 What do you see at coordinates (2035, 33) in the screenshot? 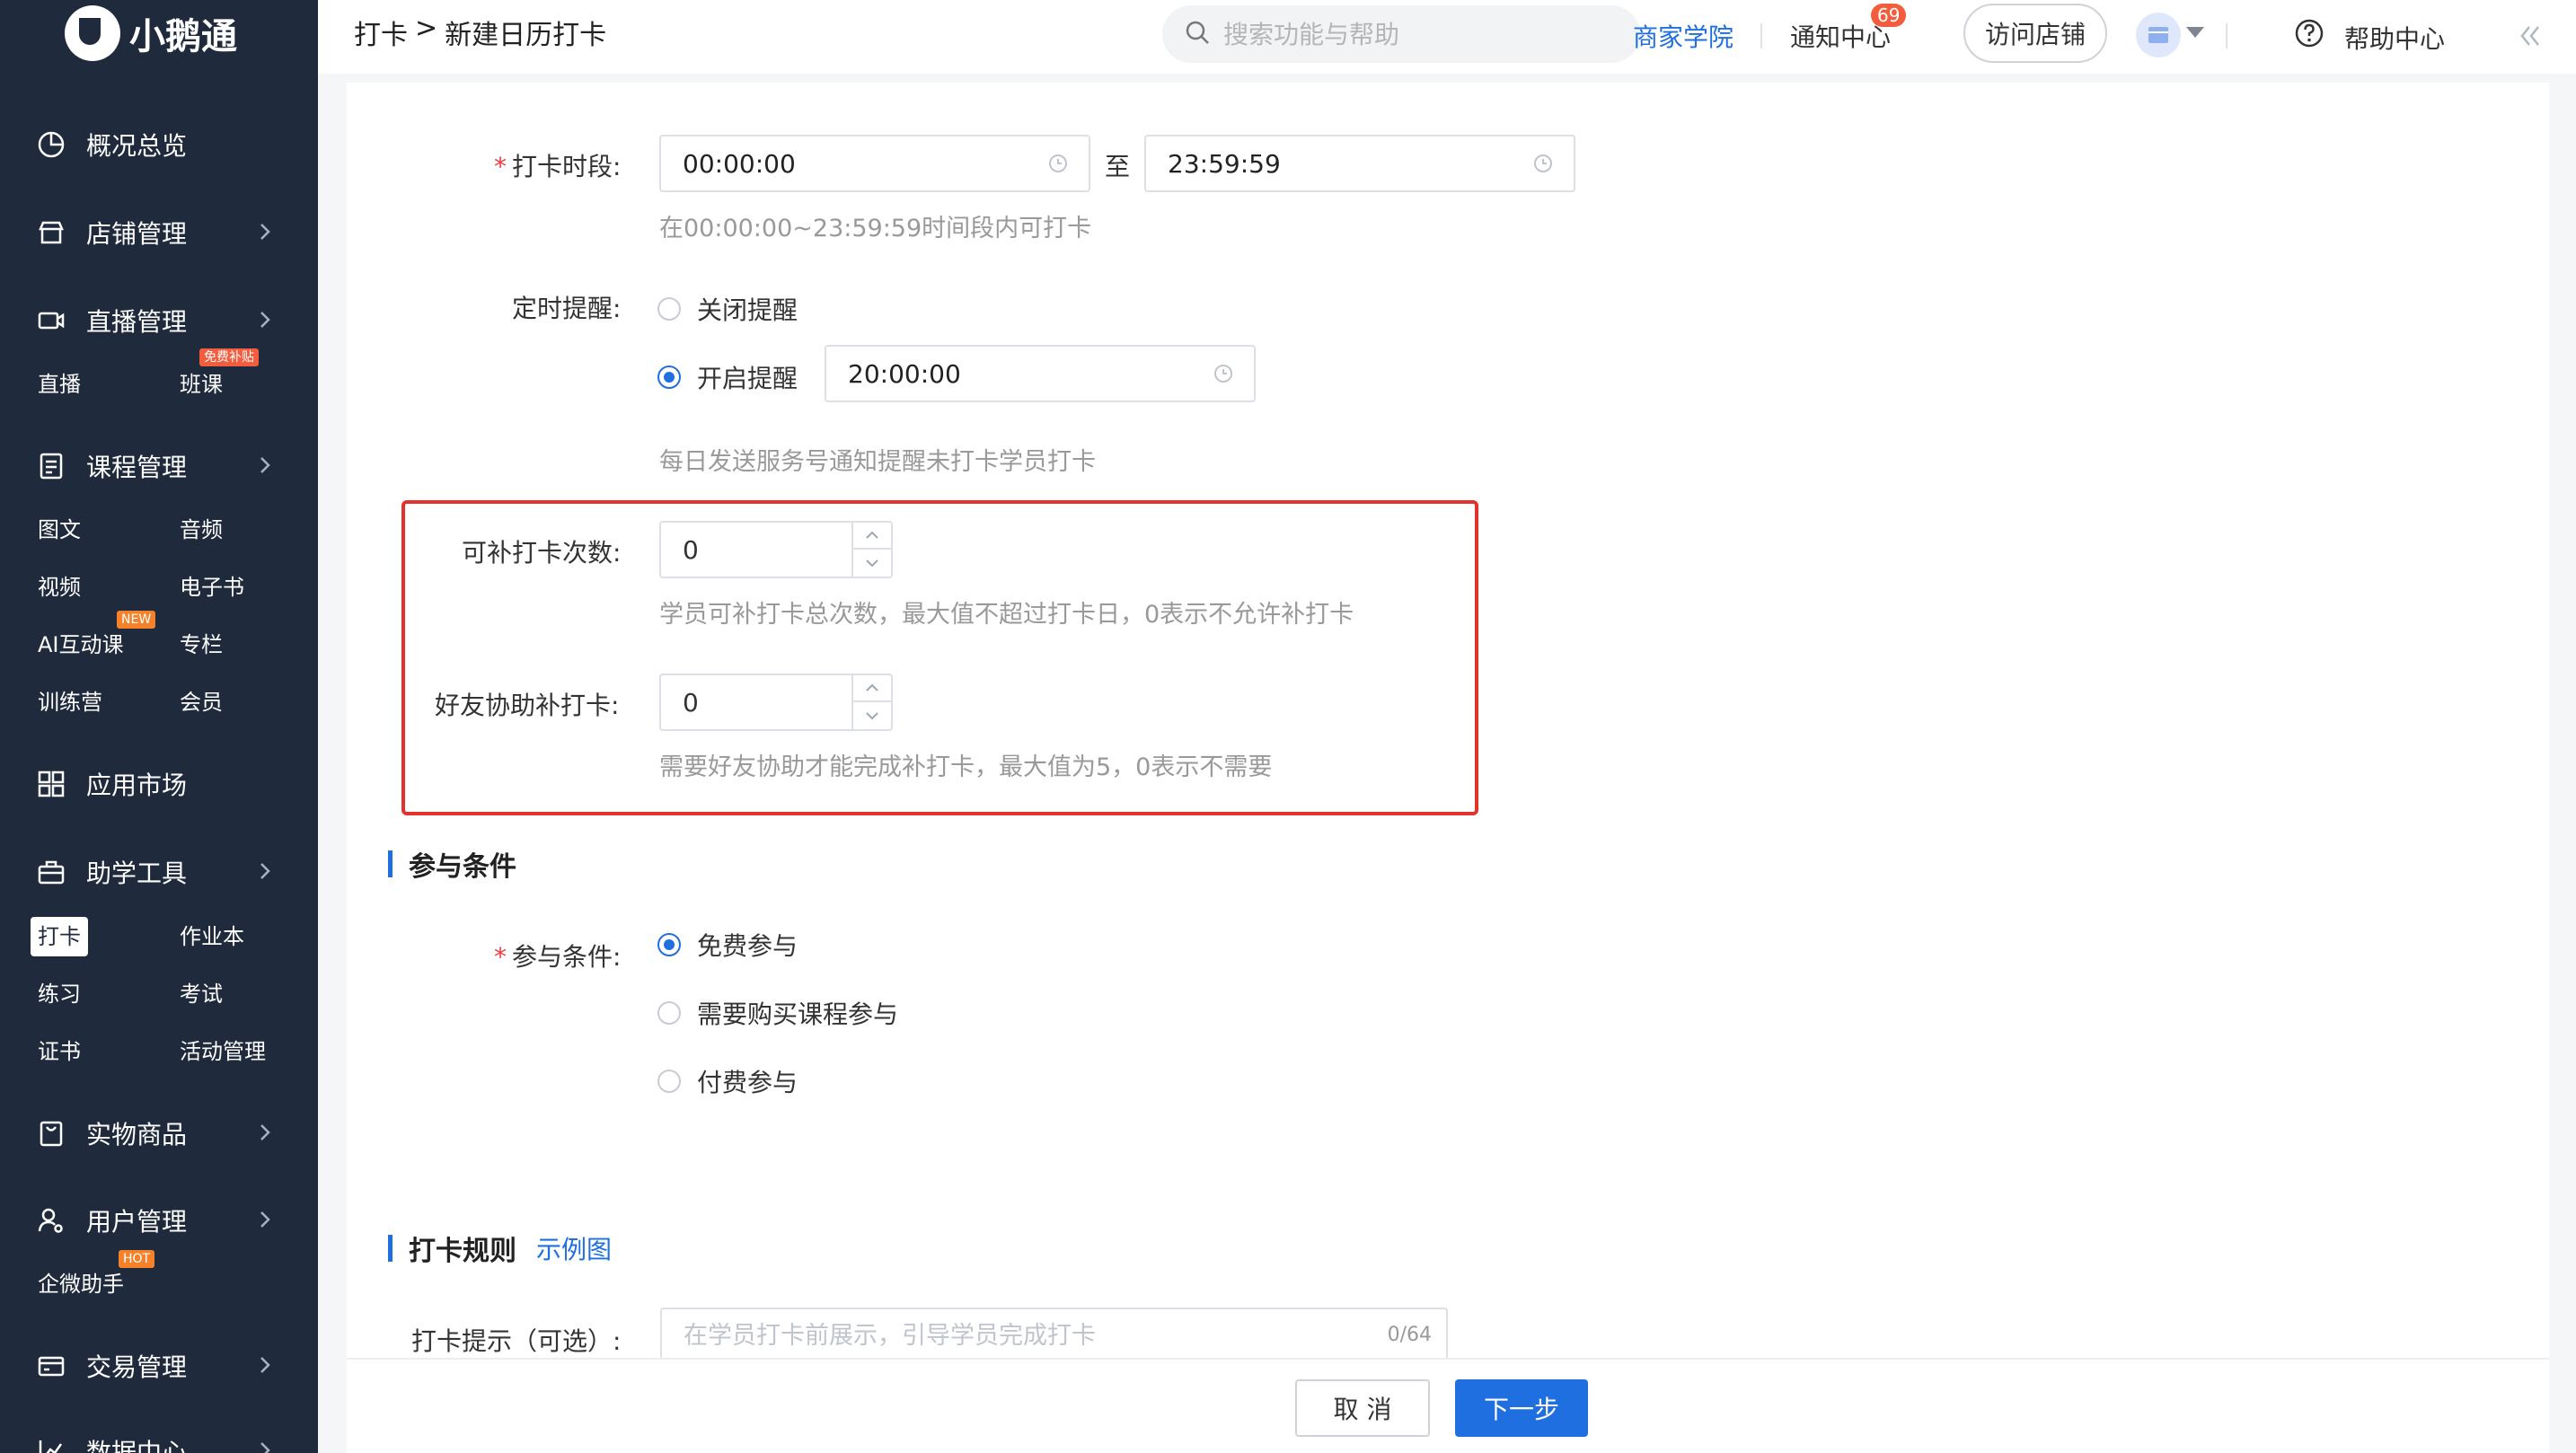
I see `visit-store-button: 访问店铺` at bounding box center [2035, 33].